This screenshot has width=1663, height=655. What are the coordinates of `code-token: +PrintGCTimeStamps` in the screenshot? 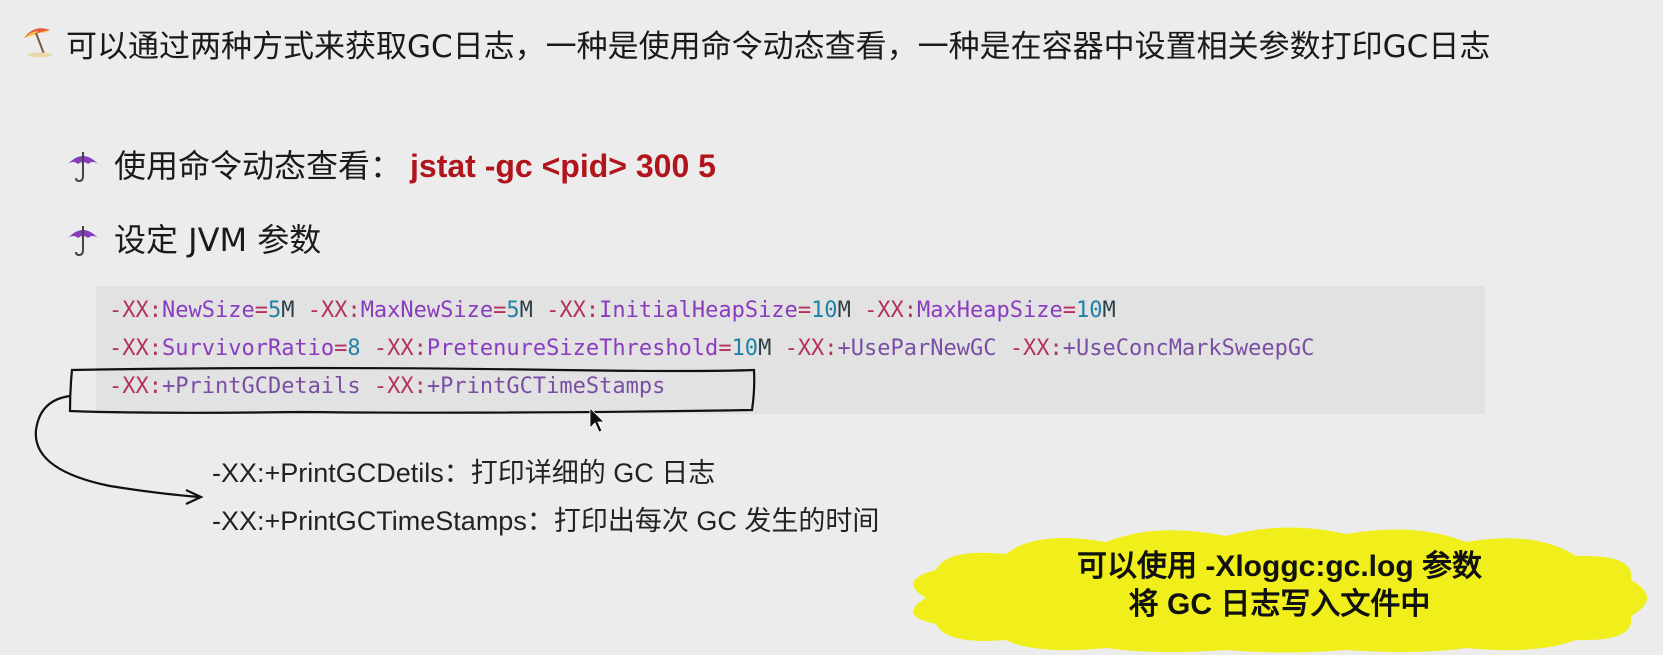 It's located at (546, 386).